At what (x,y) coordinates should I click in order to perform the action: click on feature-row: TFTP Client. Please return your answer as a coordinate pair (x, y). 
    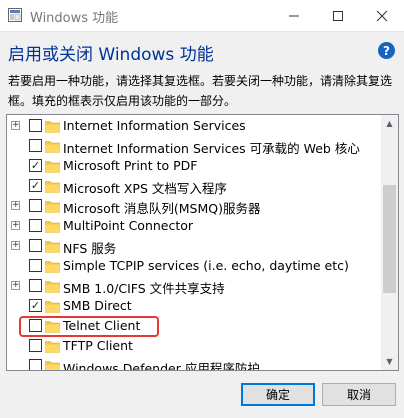
    Looking at the image, I should click on (193, 346).